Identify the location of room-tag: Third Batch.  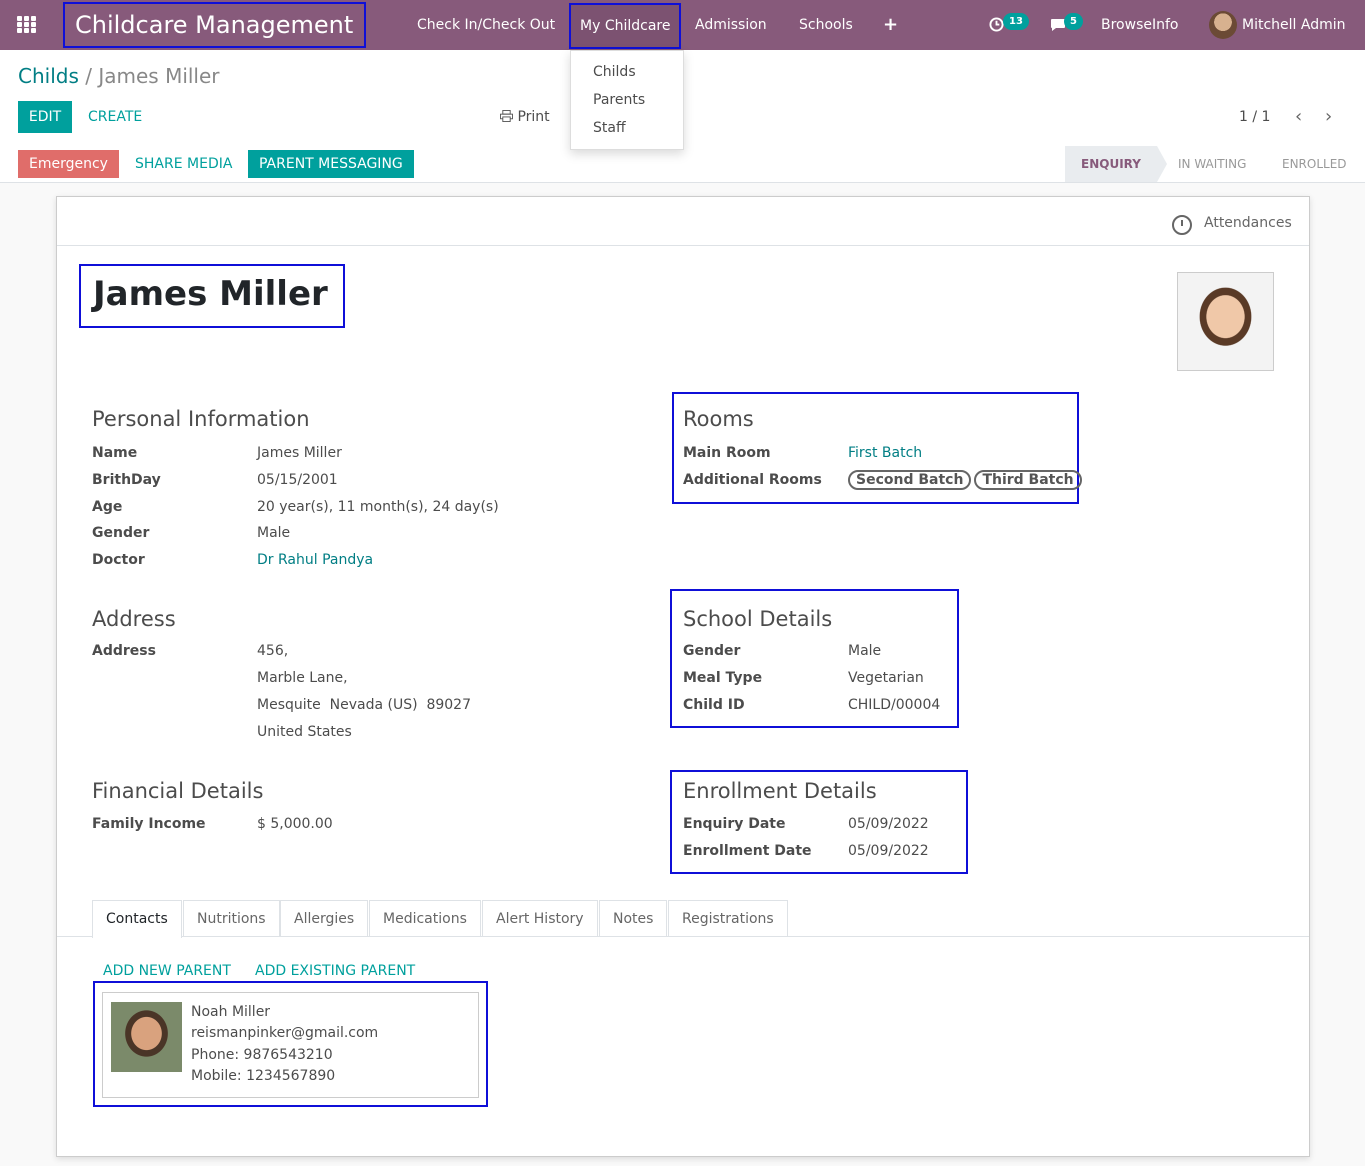
(1028, 480).